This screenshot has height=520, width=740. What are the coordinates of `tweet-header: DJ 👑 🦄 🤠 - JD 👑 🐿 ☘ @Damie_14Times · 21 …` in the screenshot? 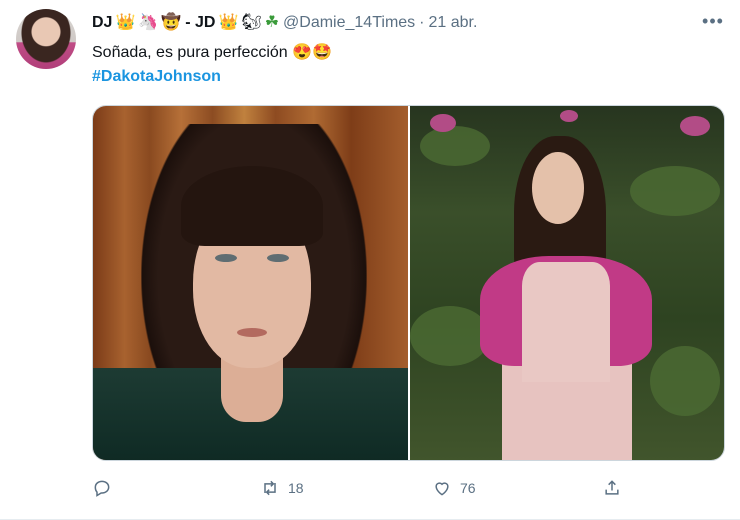 It's located at (284, 23).